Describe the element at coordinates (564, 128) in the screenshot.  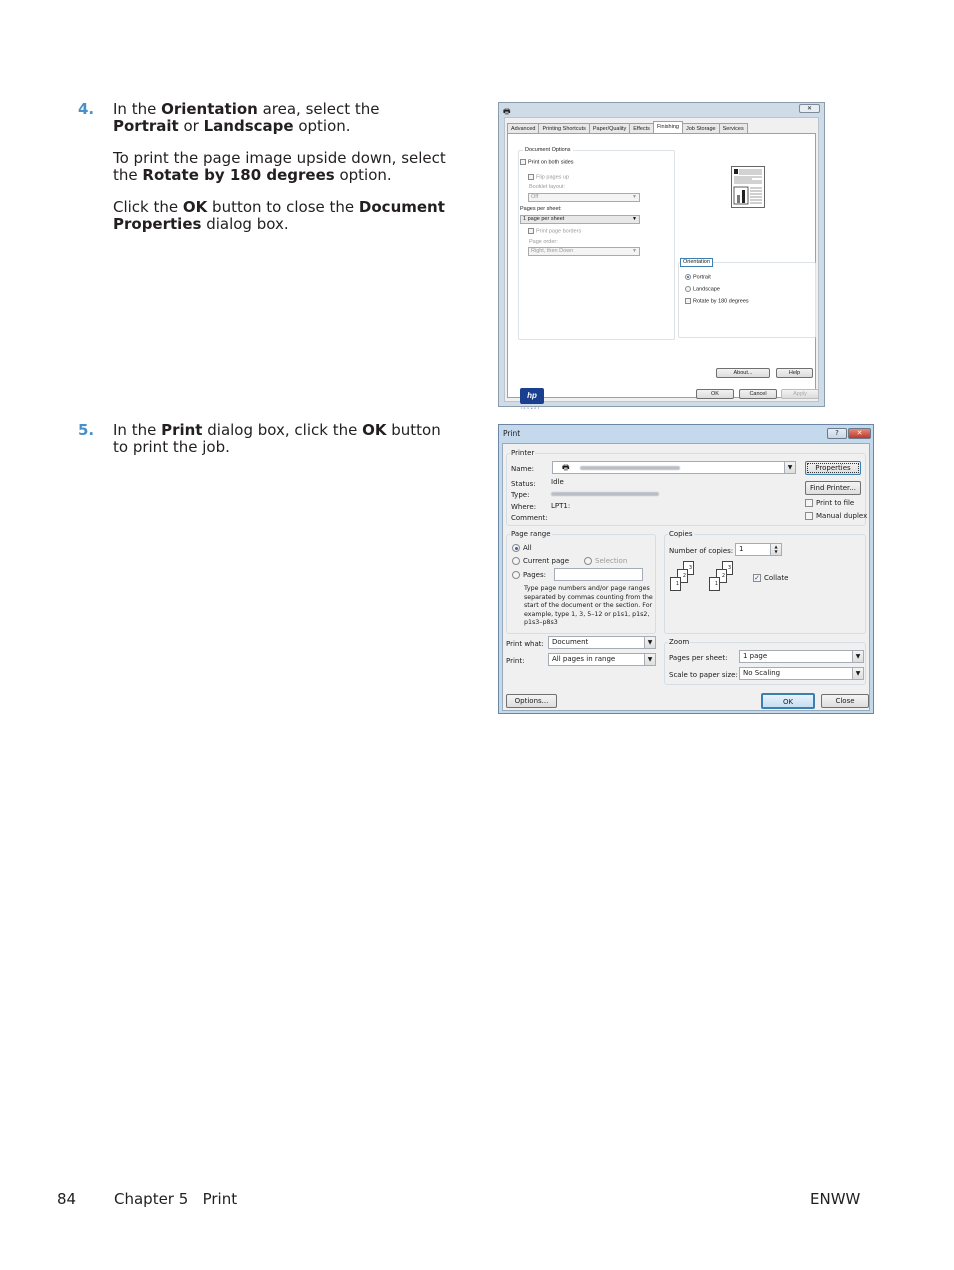
I see `tab-printing-shortcuts: Printing Shortcuts` at that location.